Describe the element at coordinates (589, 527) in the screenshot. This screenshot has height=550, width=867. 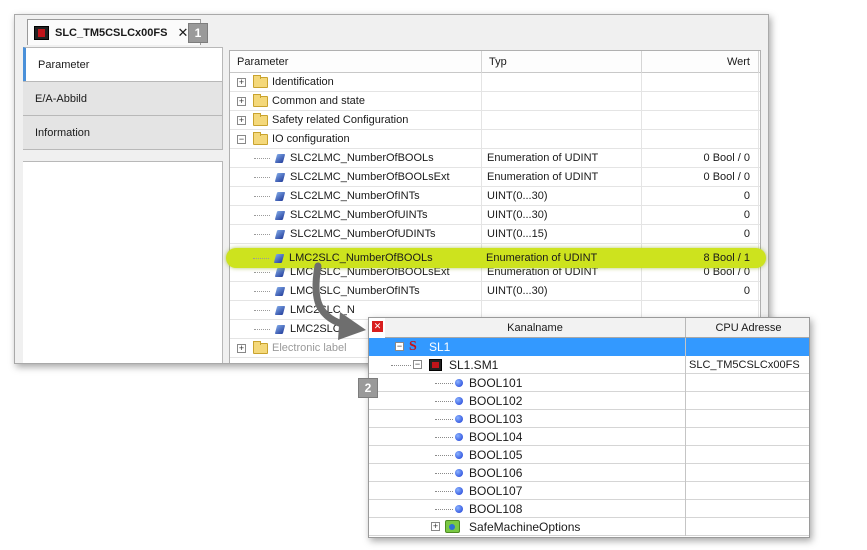
I see `channel-row: + SafeMachineOptions` at that location.